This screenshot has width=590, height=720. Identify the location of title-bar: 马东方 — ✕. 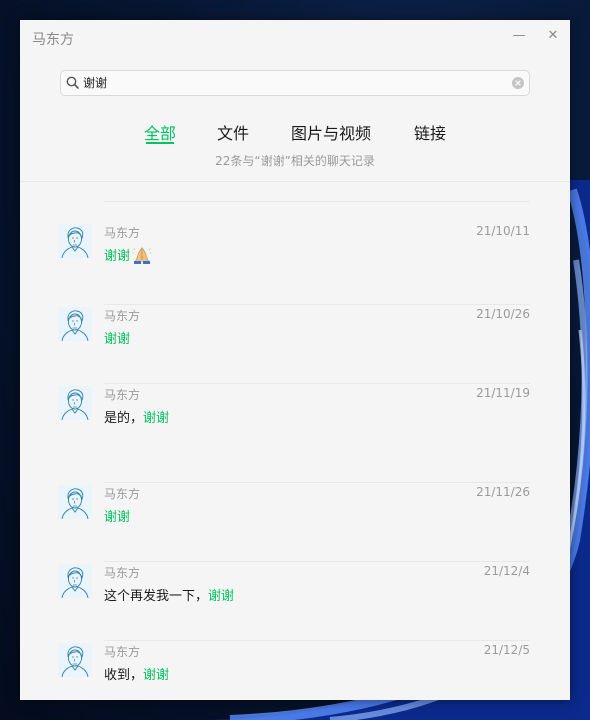
(295, 37).